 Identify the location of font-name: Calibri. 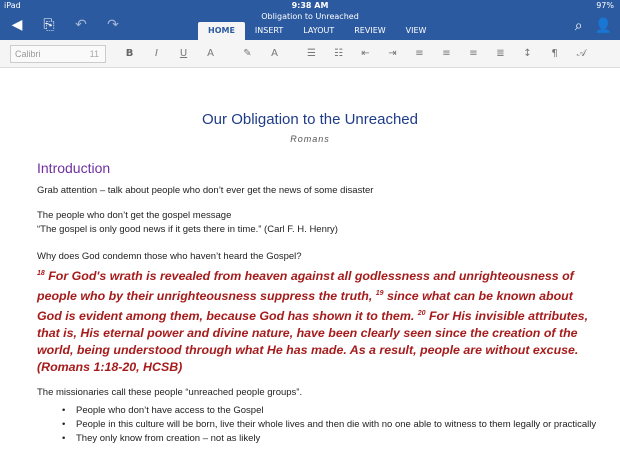
(28, 54).